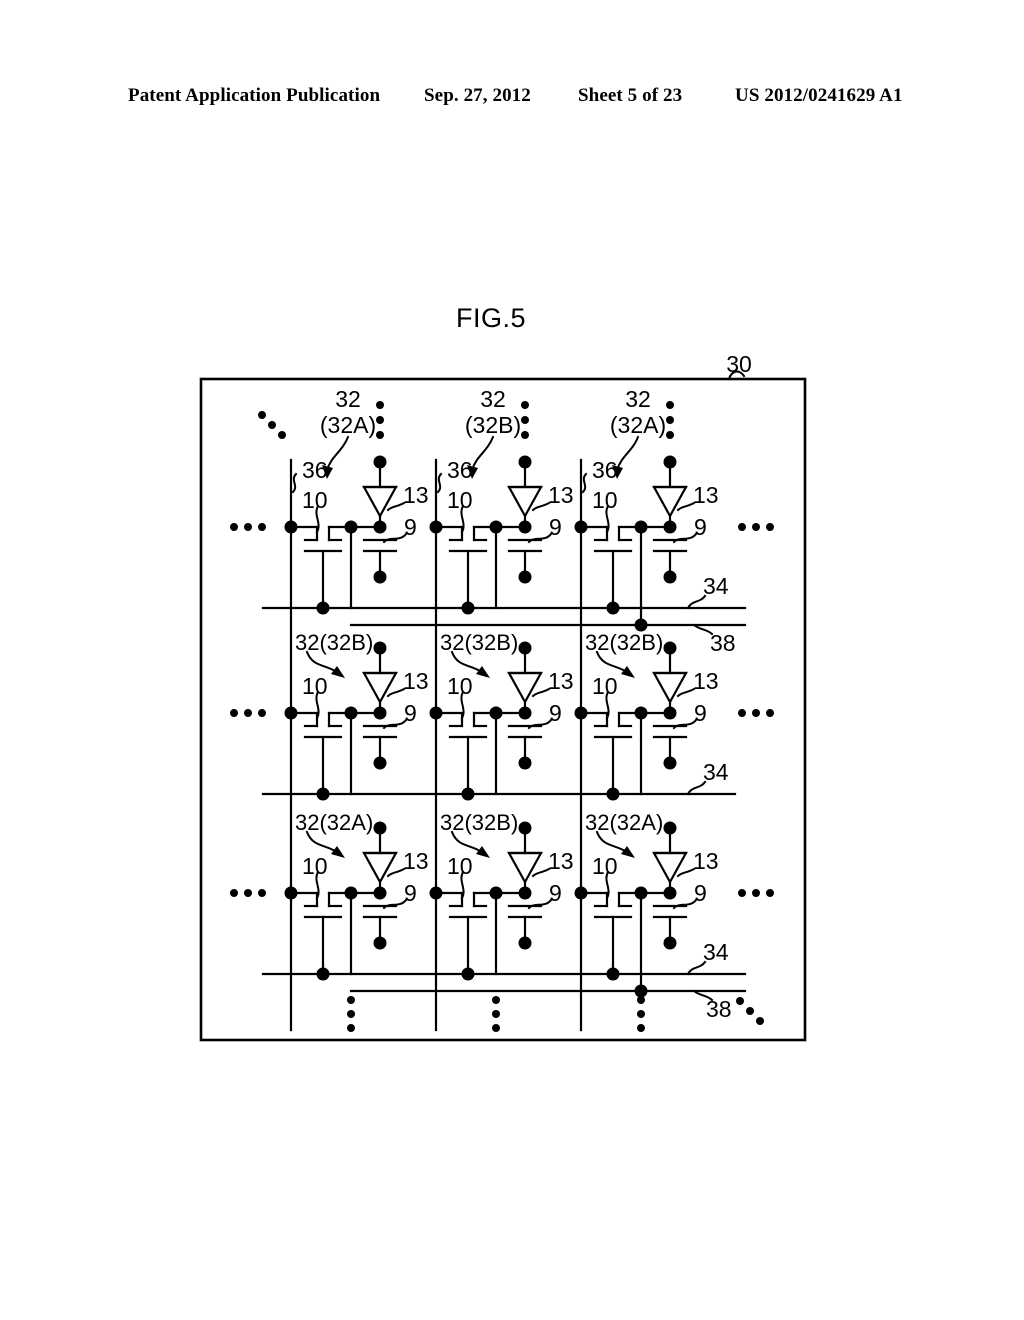 This screenshot has width=1024, height=1320. Describe the element at coordinates (541, 872) in the screenshot. I see `leader-13-r3c2` at that location.